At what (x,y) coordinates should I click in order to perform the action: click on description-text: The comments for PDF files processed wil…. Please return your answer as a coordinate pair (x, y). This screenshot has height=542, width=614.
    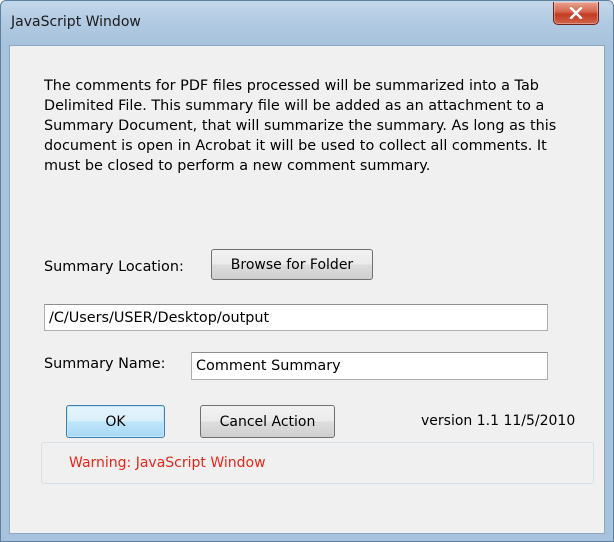
    Looking at the image, I should click on (300, 126).